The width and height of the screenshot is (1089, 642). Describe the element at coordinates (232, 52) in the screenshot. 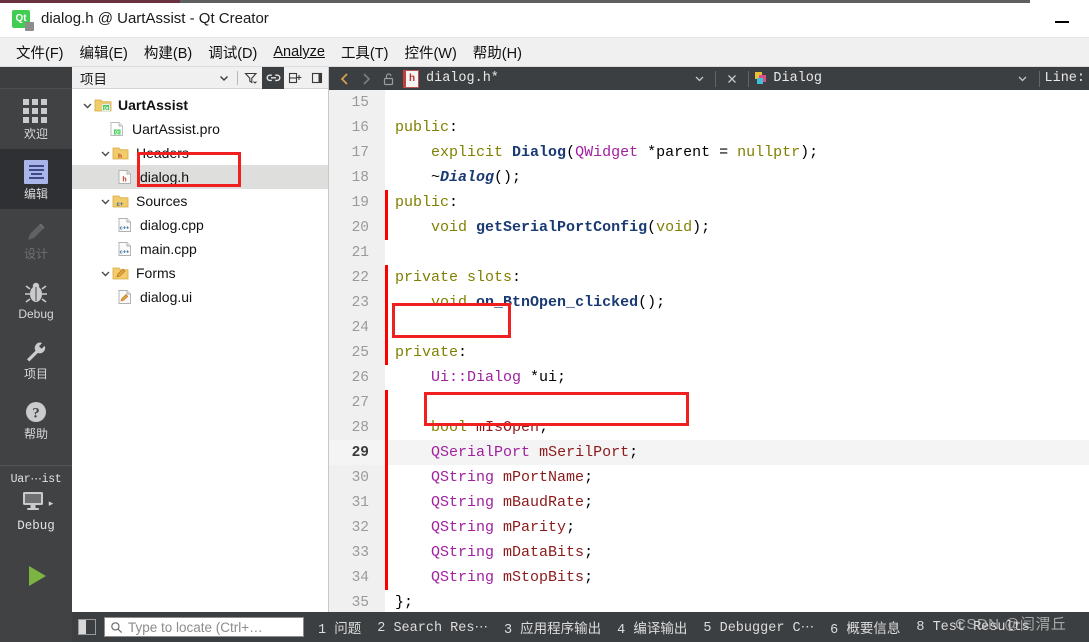

I see `menu-debug: 调试(D)` at that location.